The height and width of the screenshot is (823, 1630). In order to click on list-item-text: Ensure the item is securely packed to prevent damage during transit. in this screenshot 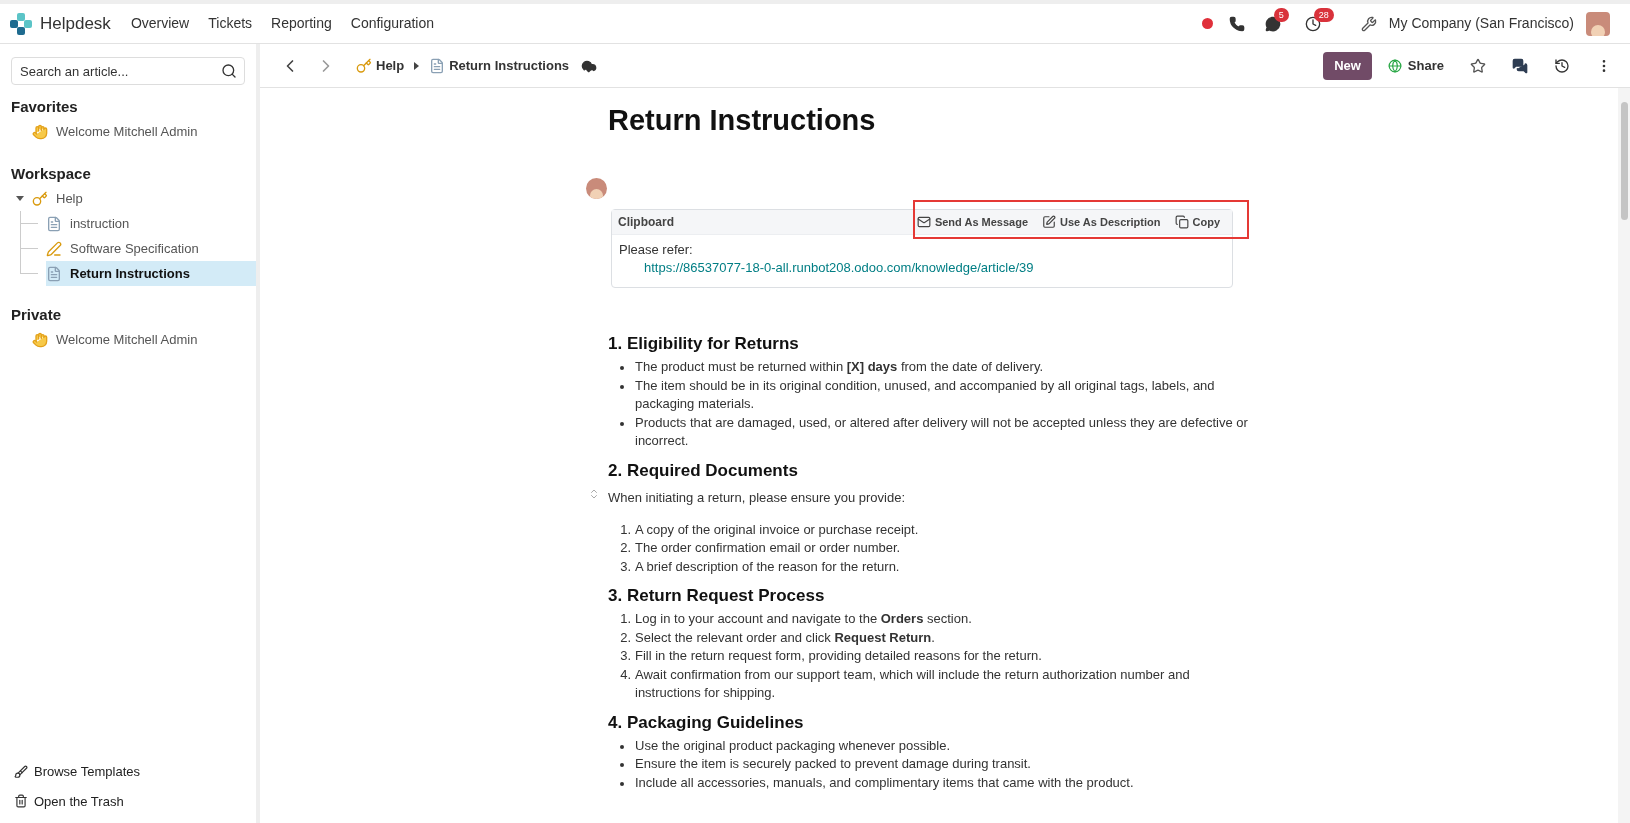, I will do `click(833, 764)`.